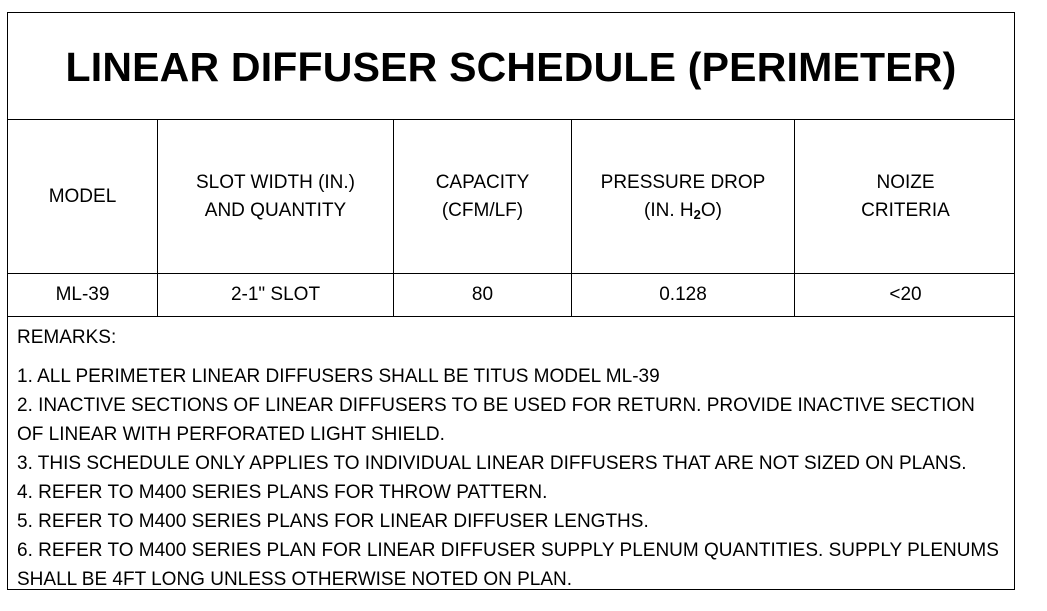 Image resolution: width=1047 pixels, height=611 pixels. Describe the element at coordinates (905, 295) in the screenshot. I see `cell-noise: <20` at that location.